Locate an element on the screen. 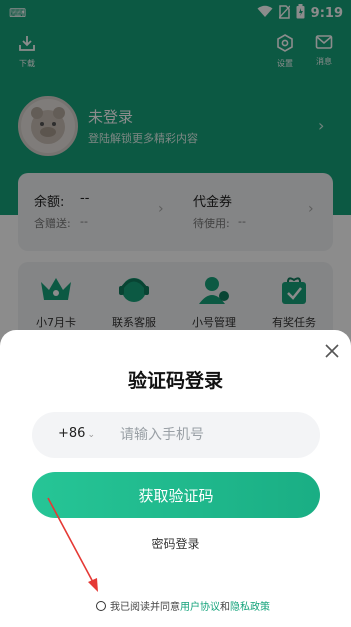  password-login-link: 密码登录 is located at coordinates (175, 543).